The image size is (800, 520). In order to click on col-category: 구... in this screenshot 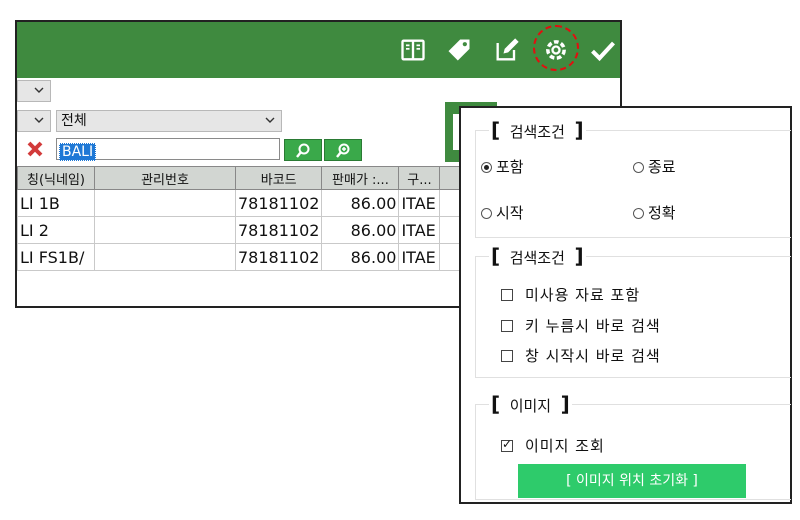, I will do `click(419, 178)`.